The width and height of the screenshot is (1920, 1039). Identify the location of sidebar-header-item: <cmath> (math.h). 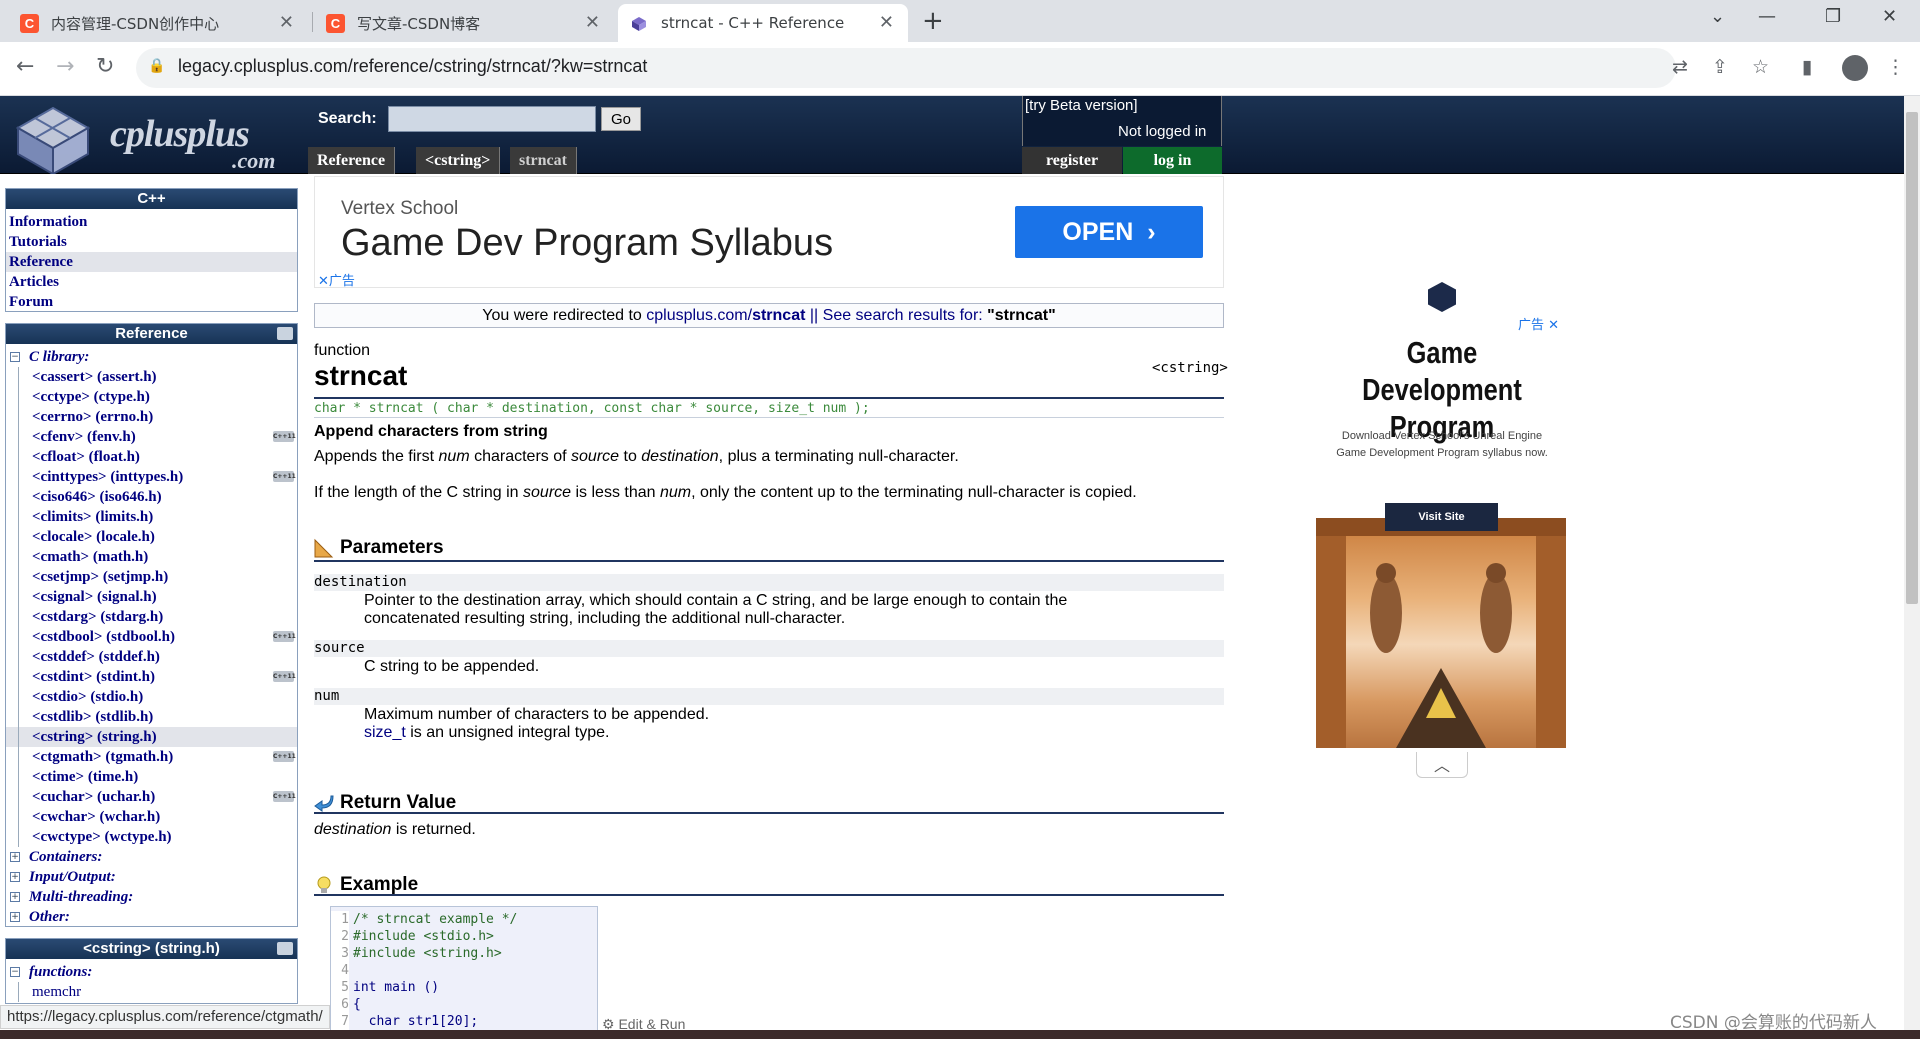
(151, 557).